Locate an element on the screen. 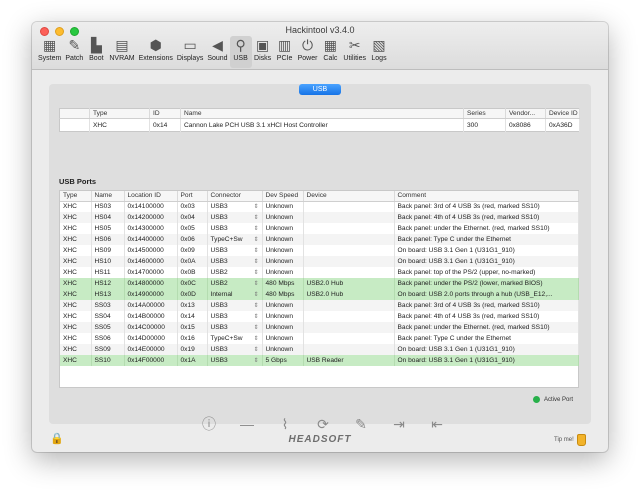 The width and height of the screenshot is (640, 499). toolbar-utilities-button: ✂ Utilities is located at coordinates (354, 52).